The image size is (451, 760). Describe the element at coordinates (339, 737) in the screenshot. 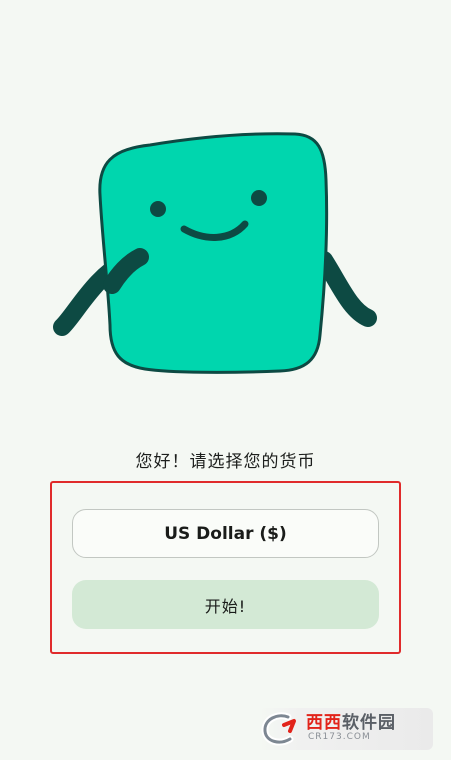

I see `watermark-domain: CR173.COM` at that location.